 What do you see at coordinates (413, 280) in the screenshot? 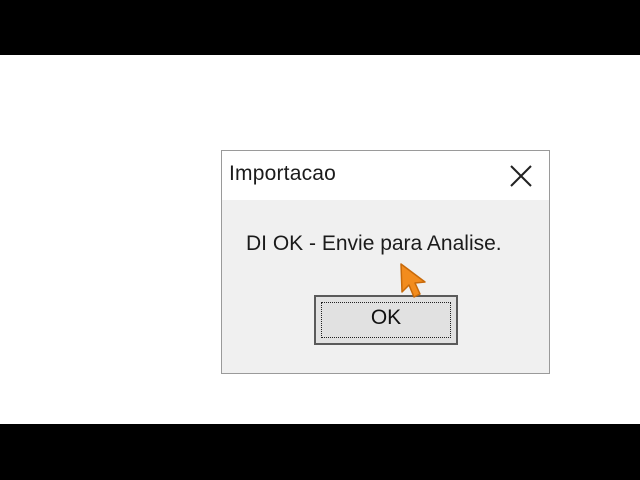
I see `mouse-pointer-icon` at bounding box center [413, 280].